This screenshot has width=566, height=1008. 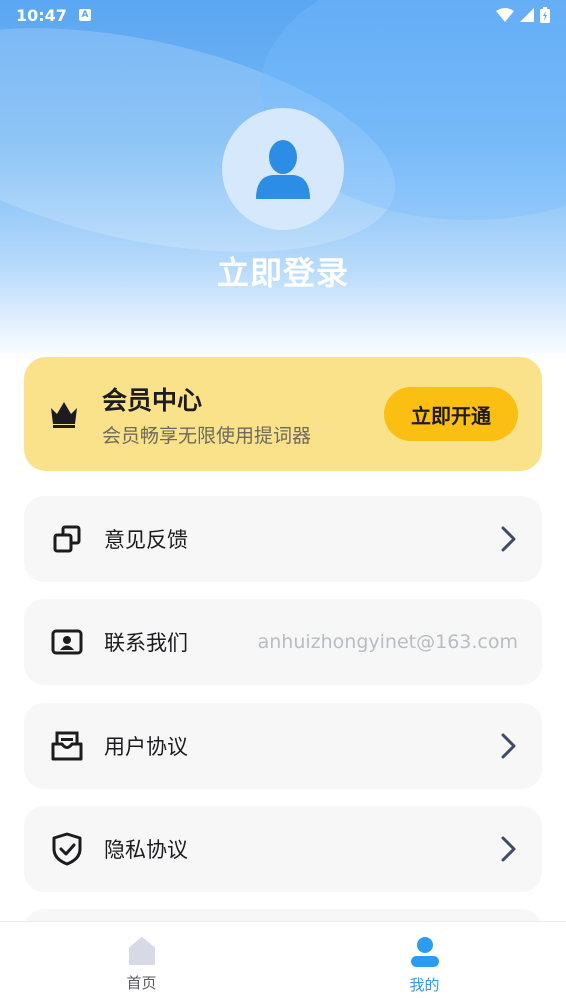 I want to click on vip-card: 会员中心 会员畅享无限使用提词器 立即开通, so click(x=283, y=414).